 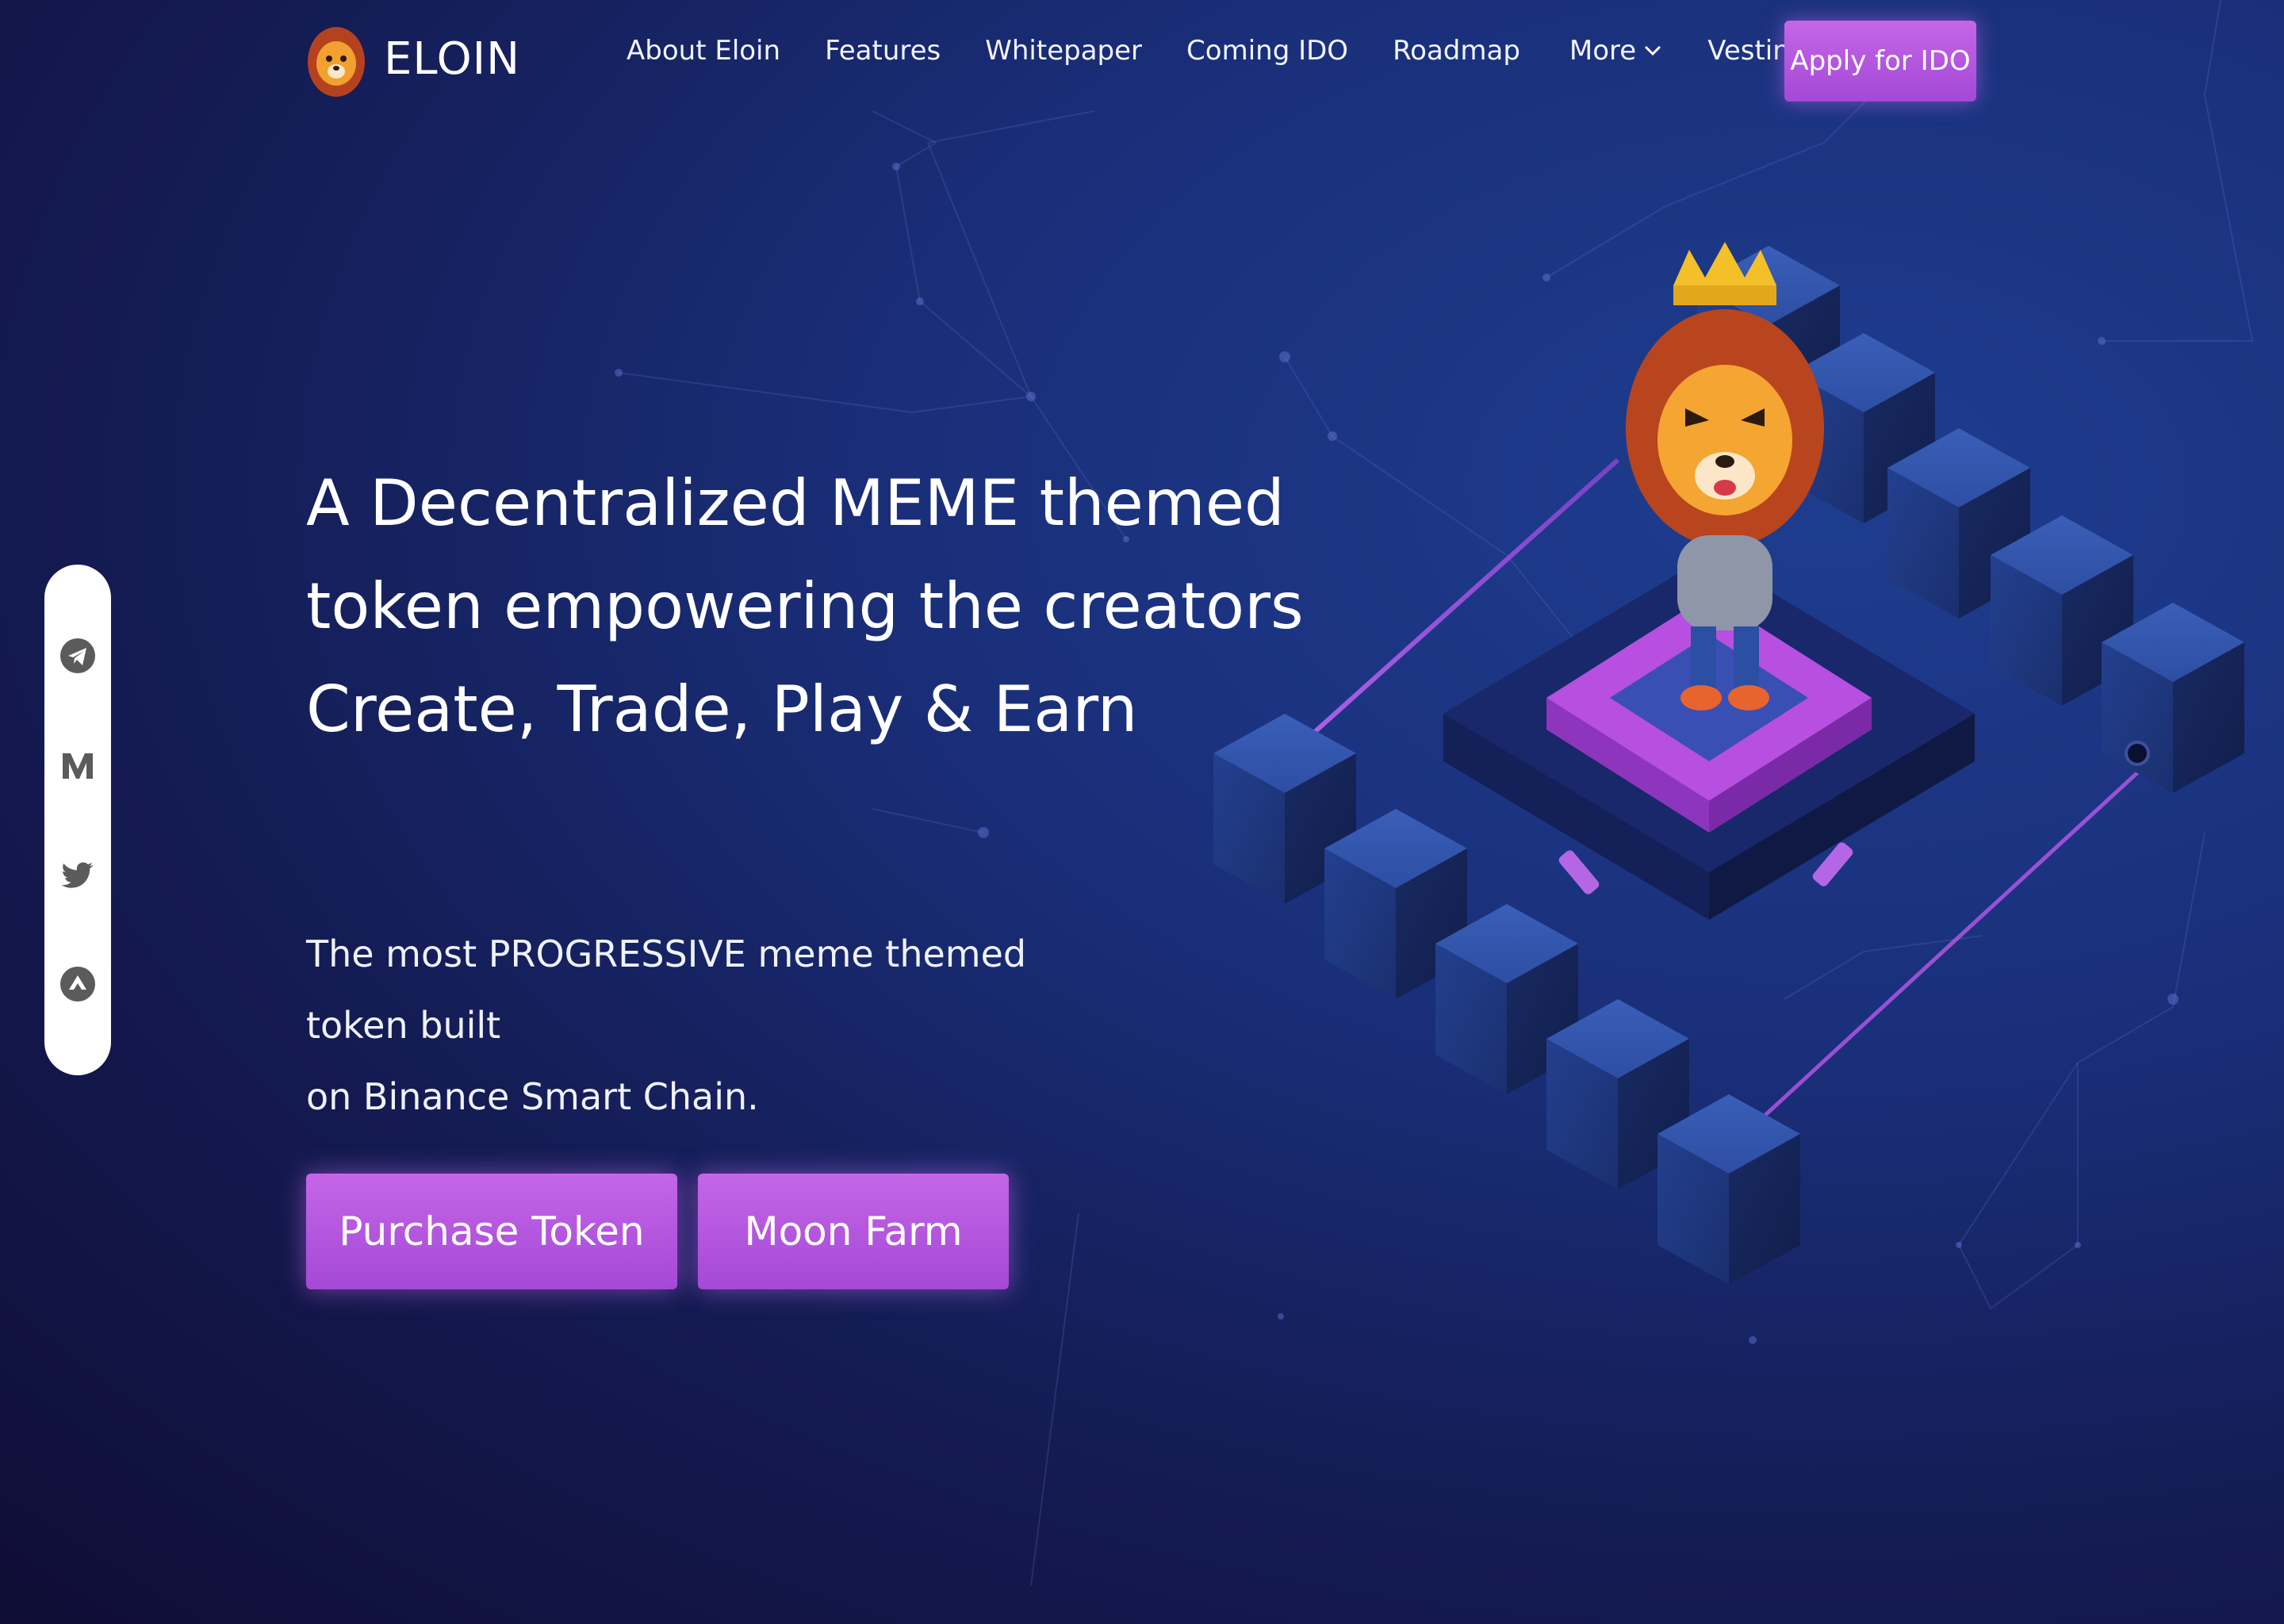 What do you see at coordinates (77, 820) in the screenshot?
I see `social-dock` at bounding box center [77, 820].